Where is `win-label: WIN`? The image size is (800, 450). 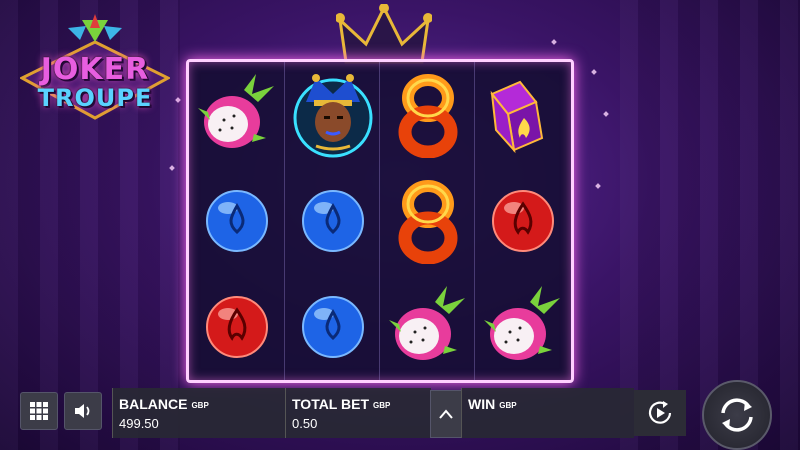
win-label: WIN is located at coordinates (482, 404).